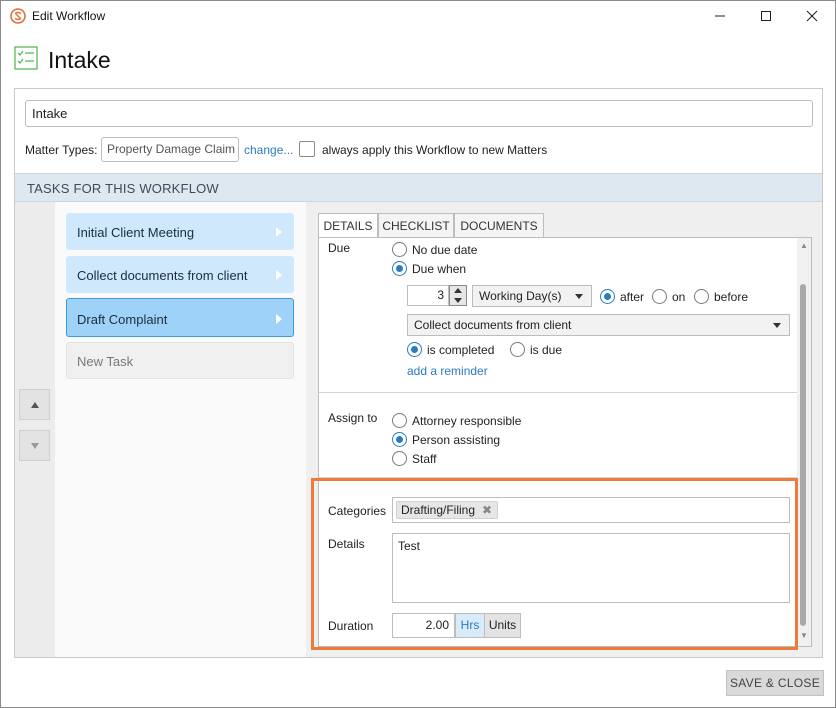 This screenshot has height=708, width=836. I want to click on stepper-down-icon, so click(458, 300).